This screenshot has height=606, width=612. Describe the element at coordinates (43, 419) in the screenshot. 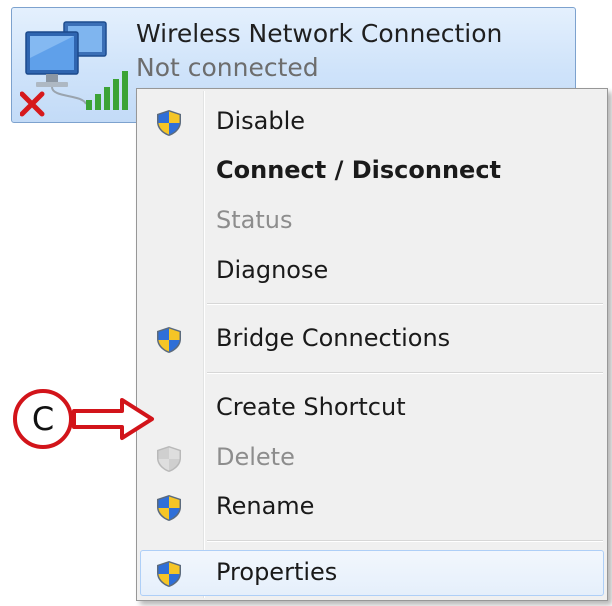

I see `annotation-callout-circle: C` at that location.